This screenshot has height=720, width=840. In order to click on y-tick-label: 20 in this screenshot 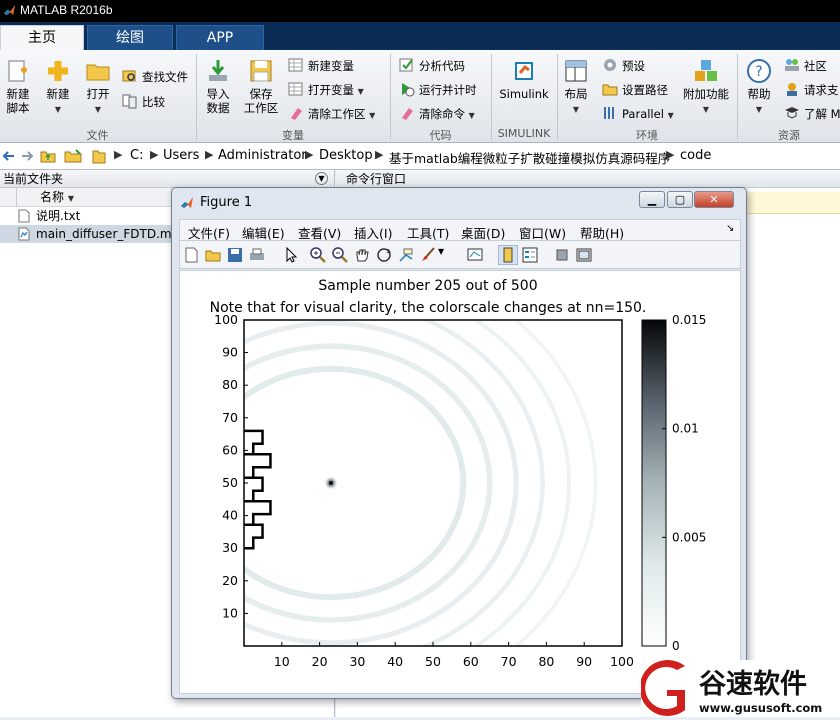, I will do `click(230, 580)`.